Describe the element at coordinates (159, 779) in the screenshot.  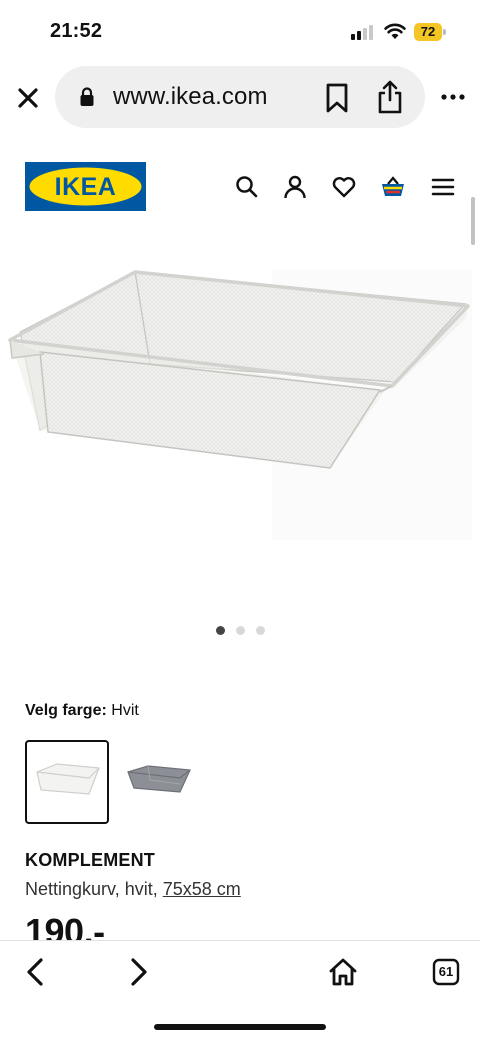
I see `grey-basket-thumb` at that location.